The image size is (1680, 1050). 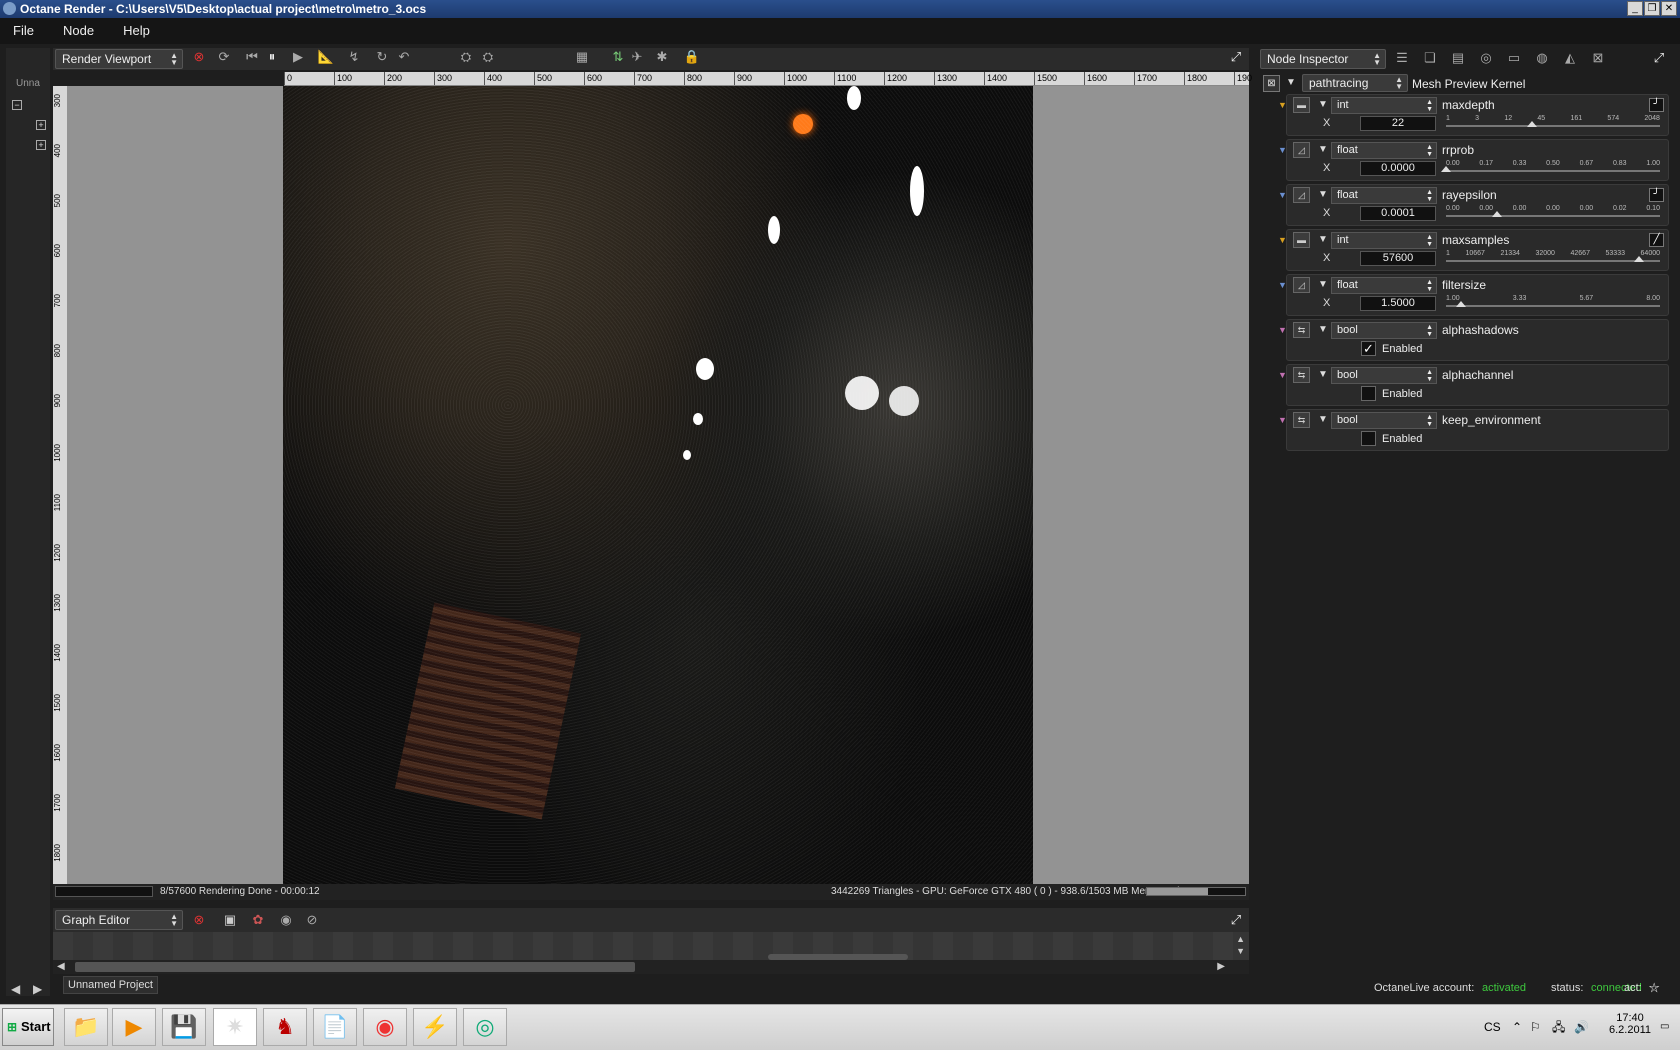 What do you see at coordinates (1514, 58) in the screenshot?
I see `material-icon: ▭` at bounding box center [1514, 58].